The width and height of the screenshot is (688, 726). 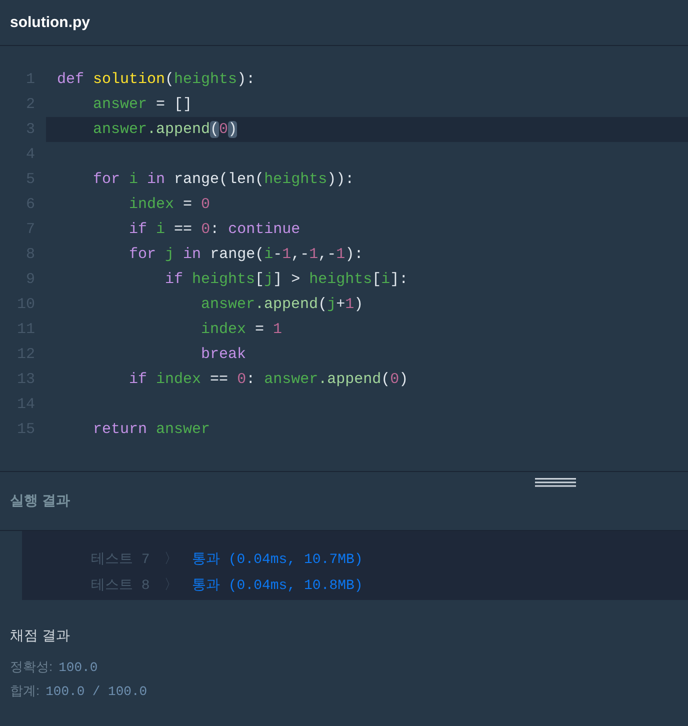 I want to click on code-line: answer.append(j+1), so click(x=282, y=305).